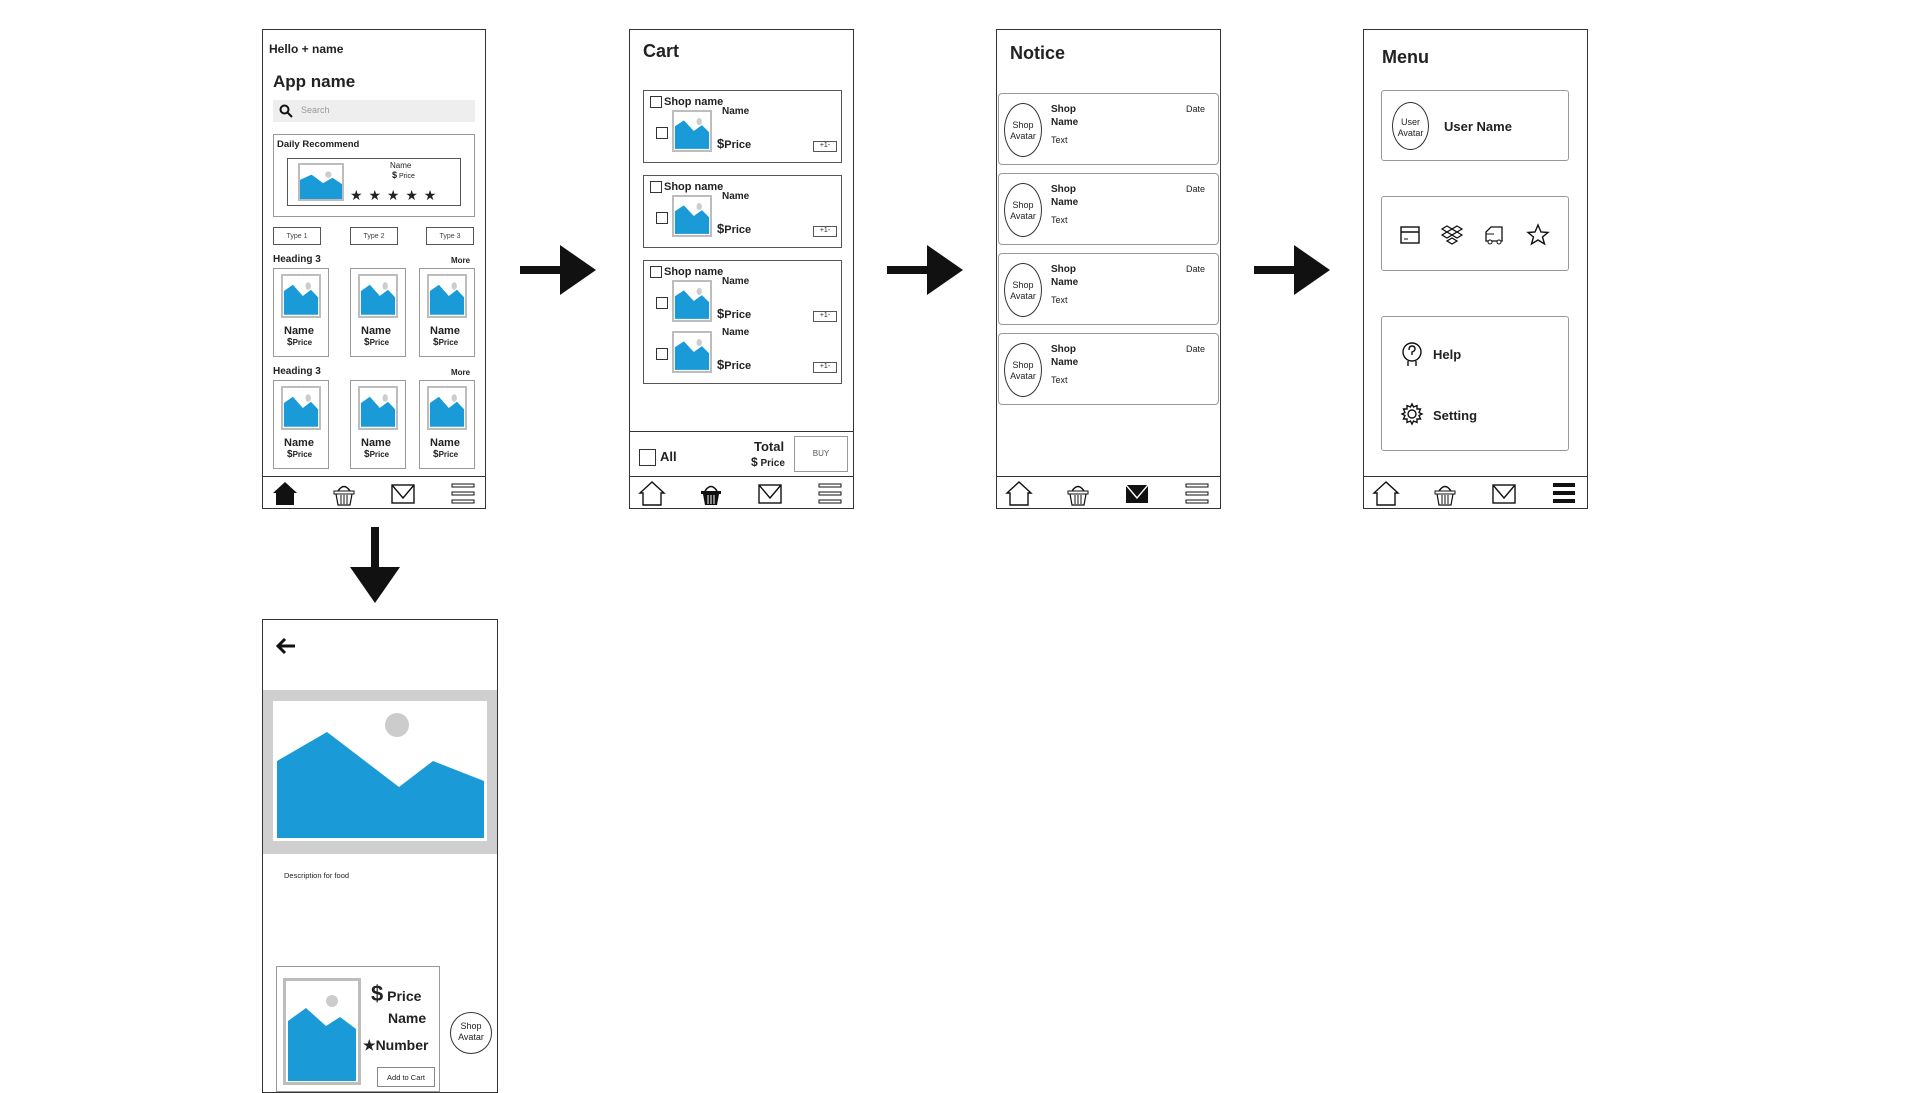 The width and height of the screenshot is (1920, 1093). Describe the element at coordinates (1412, 414) in the screenshot. I see `gear-icon` at that location.